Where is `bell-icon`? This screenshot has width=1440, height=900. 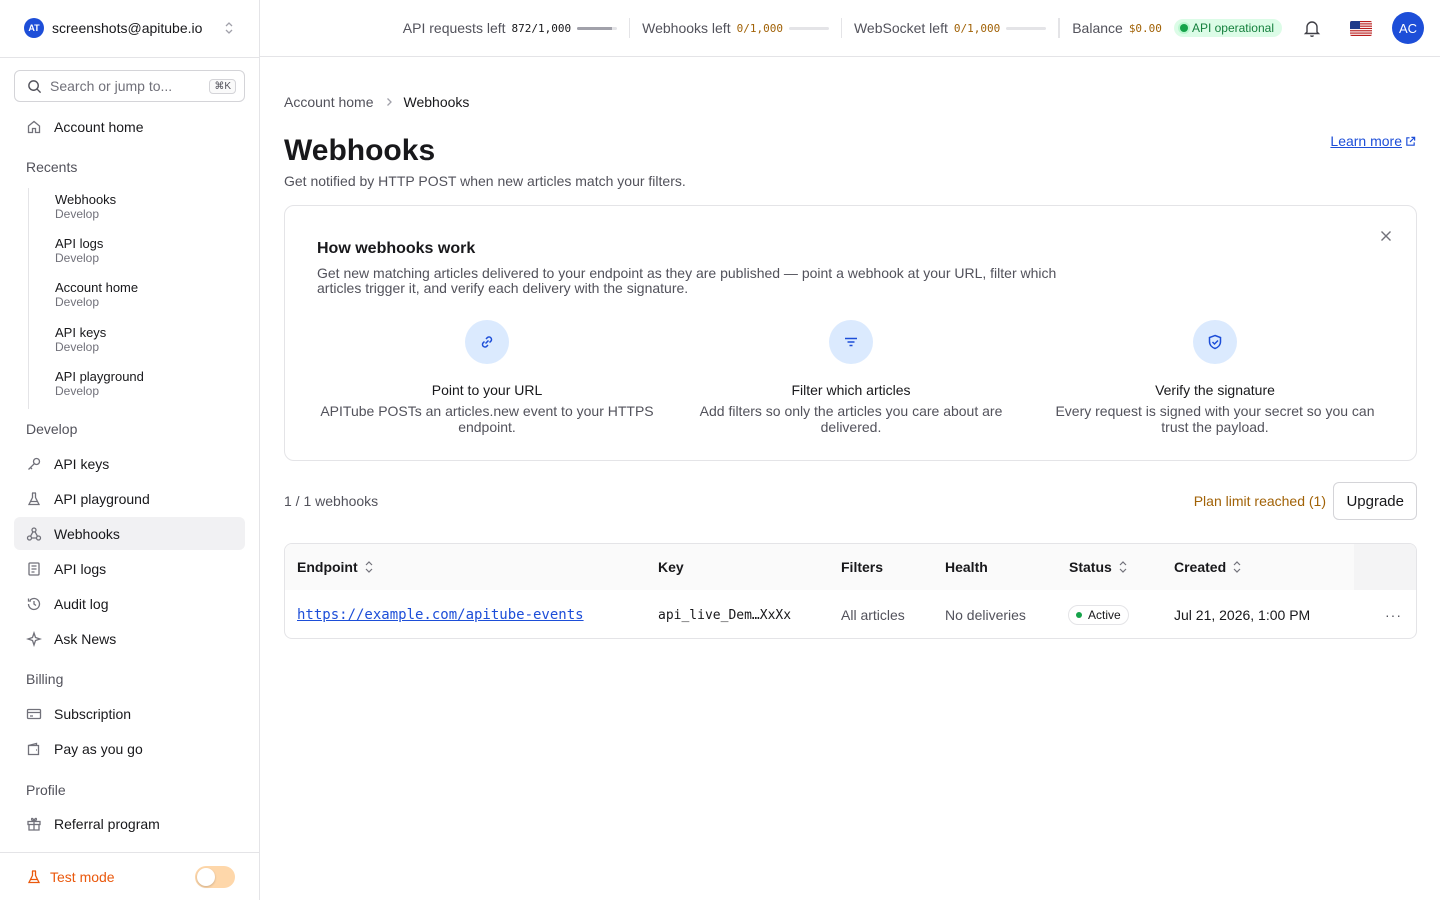 bell-icon is located at coordinates (1312, 28).